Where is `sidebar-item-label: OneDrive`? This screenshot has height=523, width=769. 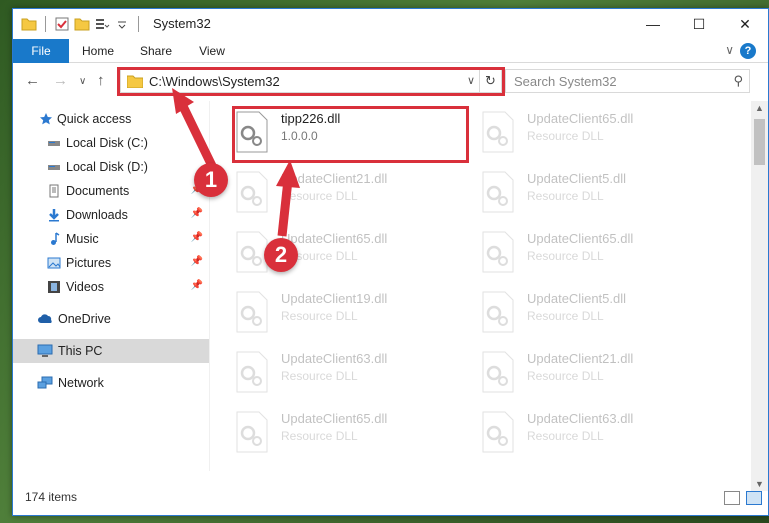
sidebar-item-label: OneDrive is located at coordinates (84, 319).